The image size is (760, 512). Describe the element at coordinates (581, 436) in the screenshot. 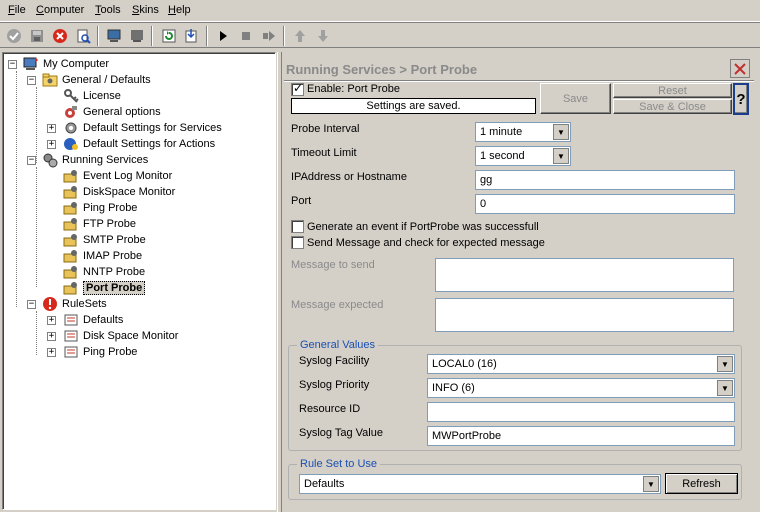

I see `tag-input: MWPortProbe` at that location.